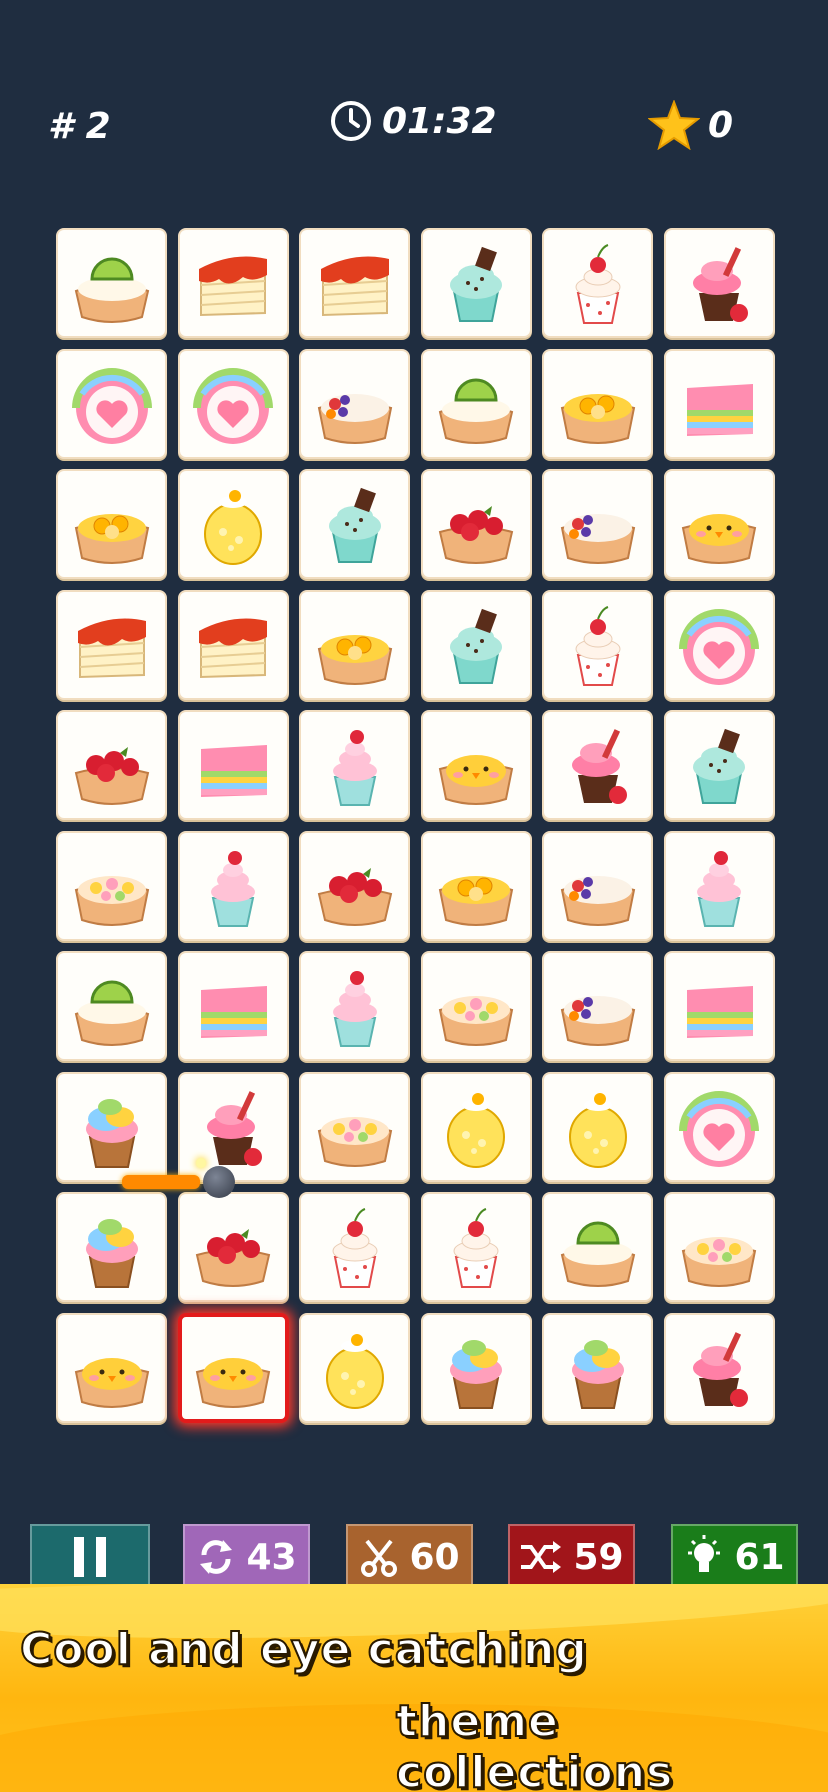 The width and height of the screenshot is (828, 1792). What do you see at coordinates (354, 1141) in the screenshot?
I see `flower-tart-icon` at bounding box center [354, 1141].